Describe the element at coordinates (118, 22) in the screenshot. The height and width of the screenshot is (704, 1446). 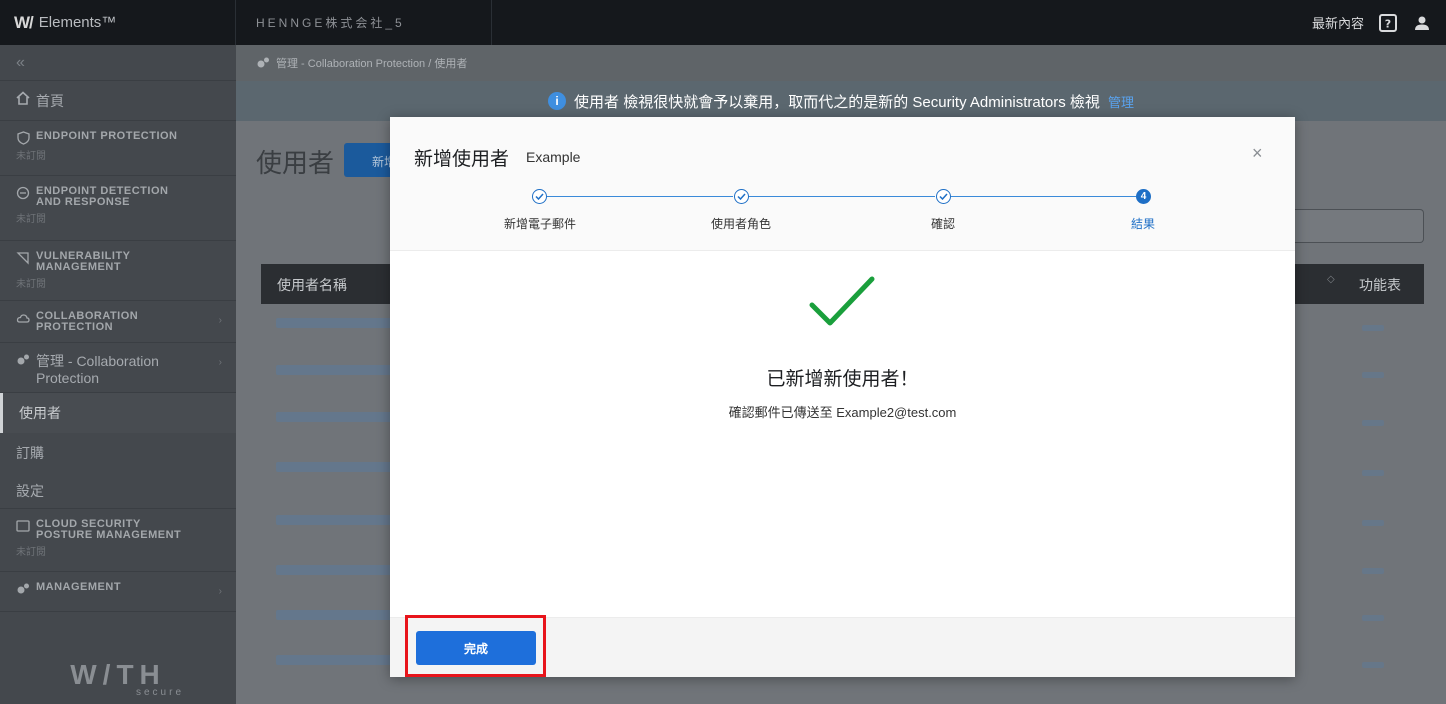
I see `brand: W/ Elements™` at that location.